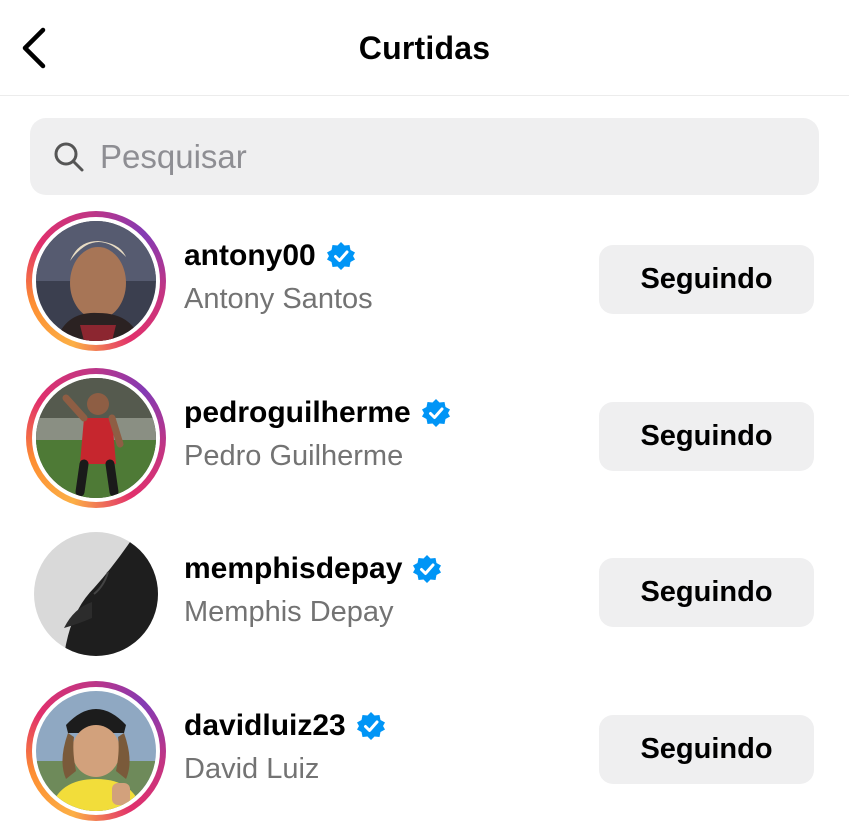 The image size is (849, 840). I want to click on search-bar, so click(424, 156).